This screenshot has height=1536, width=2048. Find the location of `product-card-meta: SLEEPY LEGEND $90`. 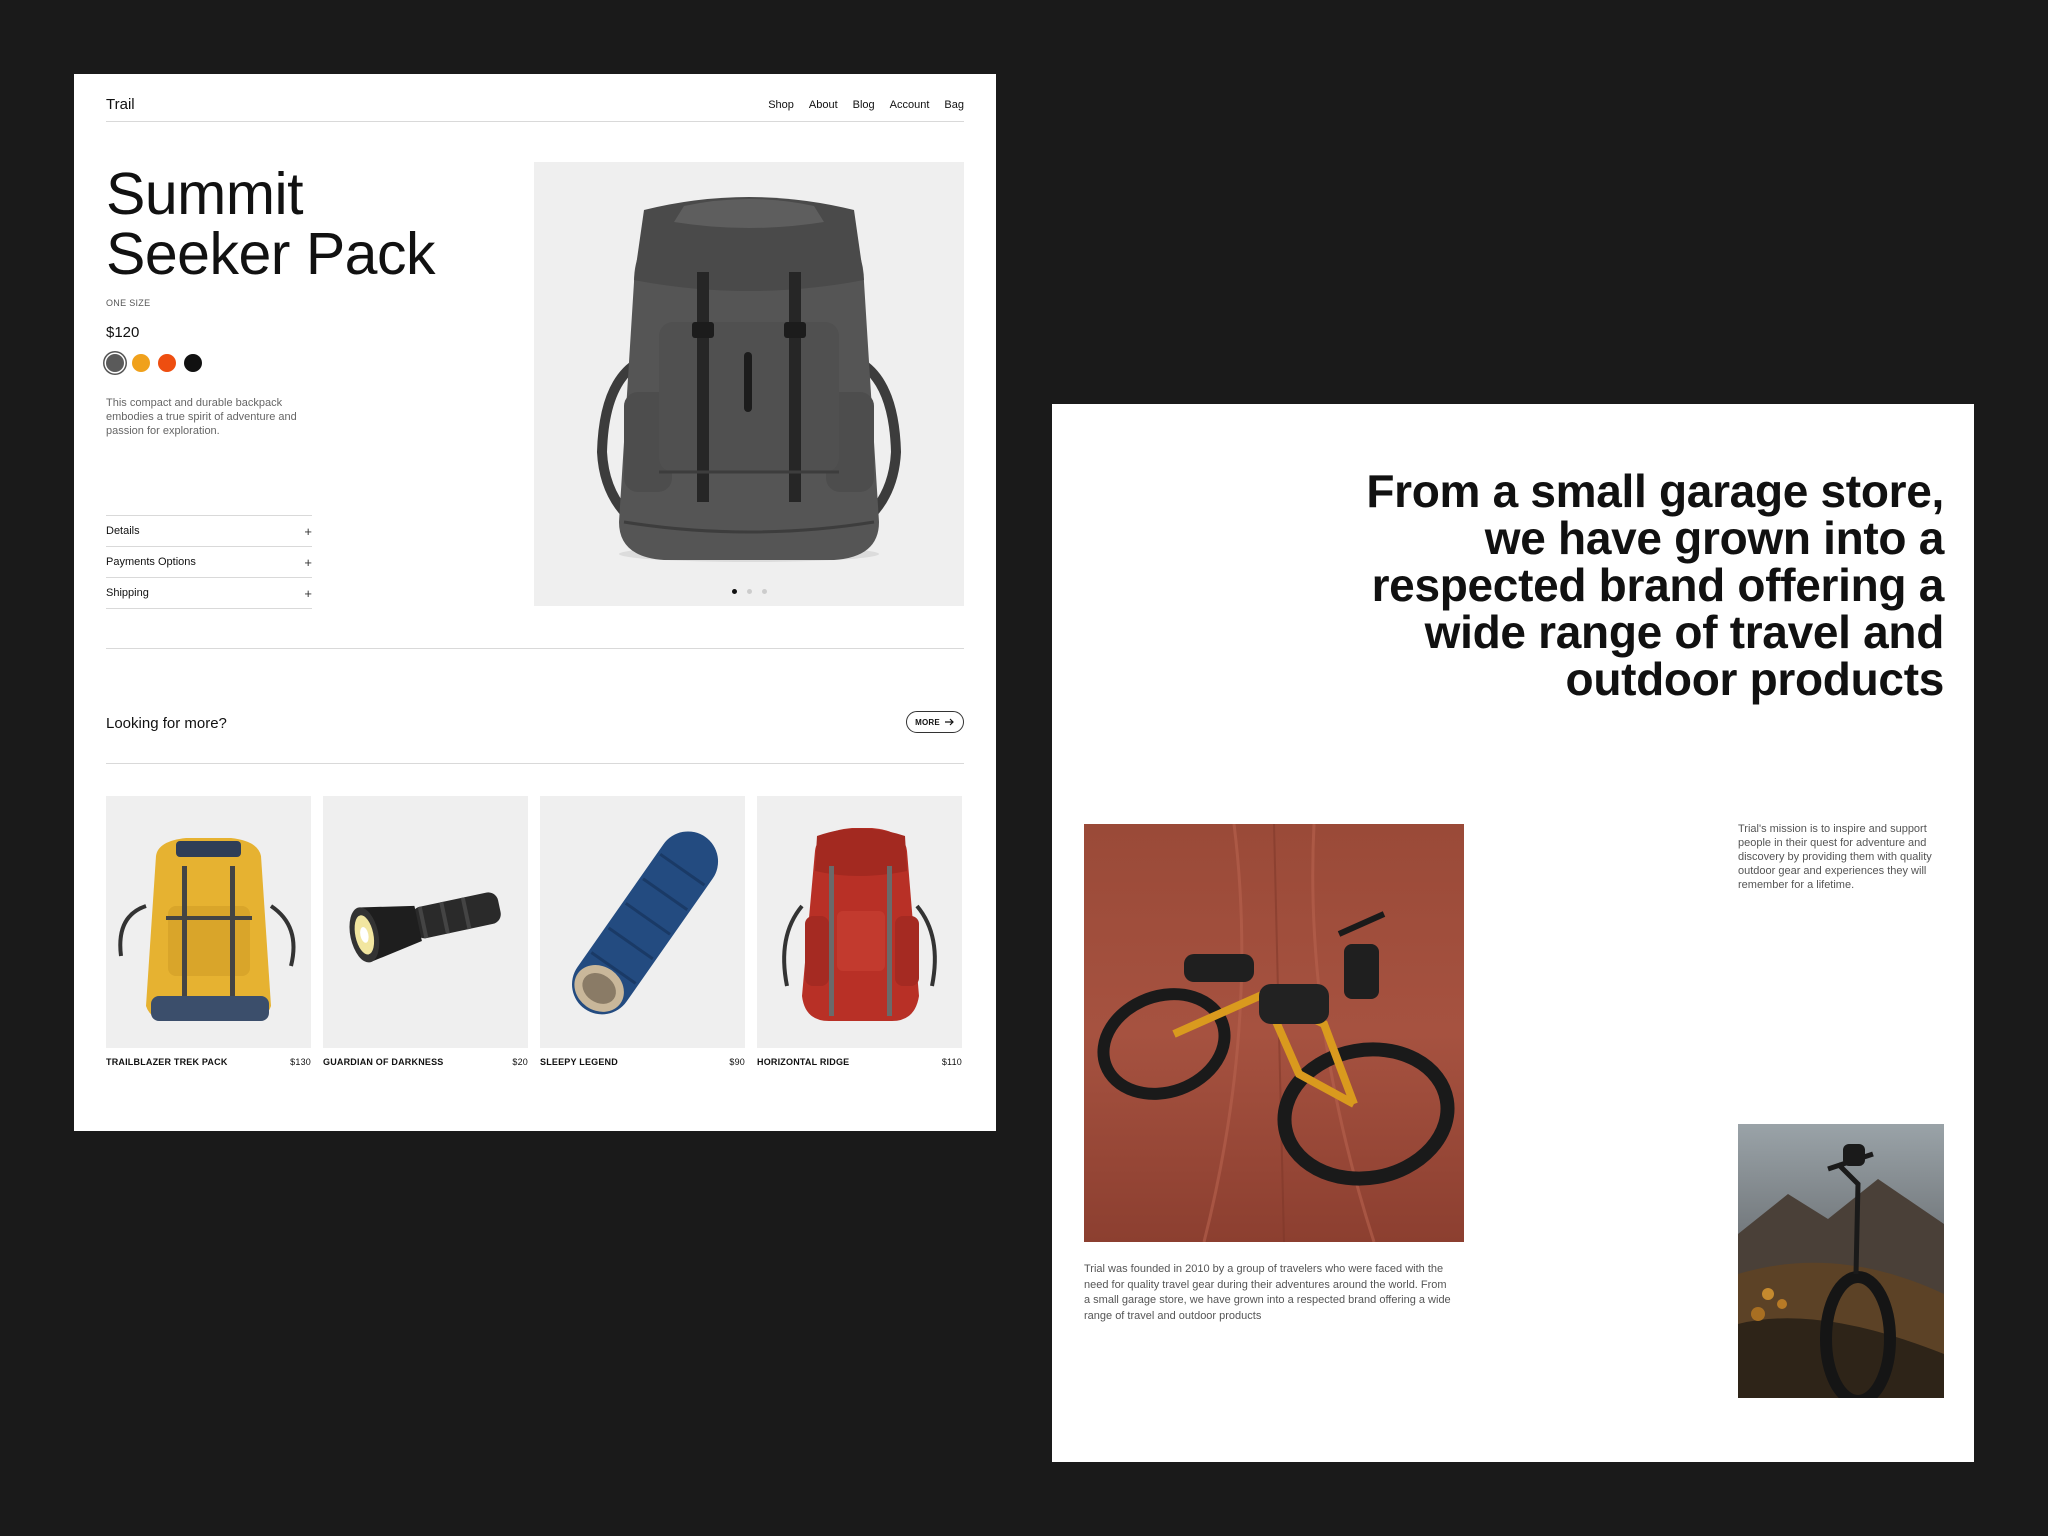

product-card-meta: SLEEPY LEGEND $90 is located at coordinates (642, 1062).